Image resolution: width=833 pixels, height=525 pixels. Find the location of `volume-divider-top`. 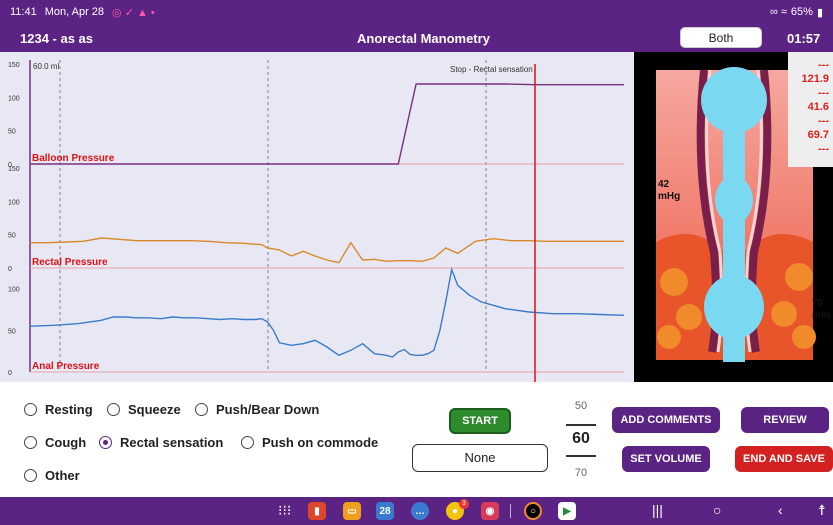

volume-divider-top is located at coordinates (581, 425).